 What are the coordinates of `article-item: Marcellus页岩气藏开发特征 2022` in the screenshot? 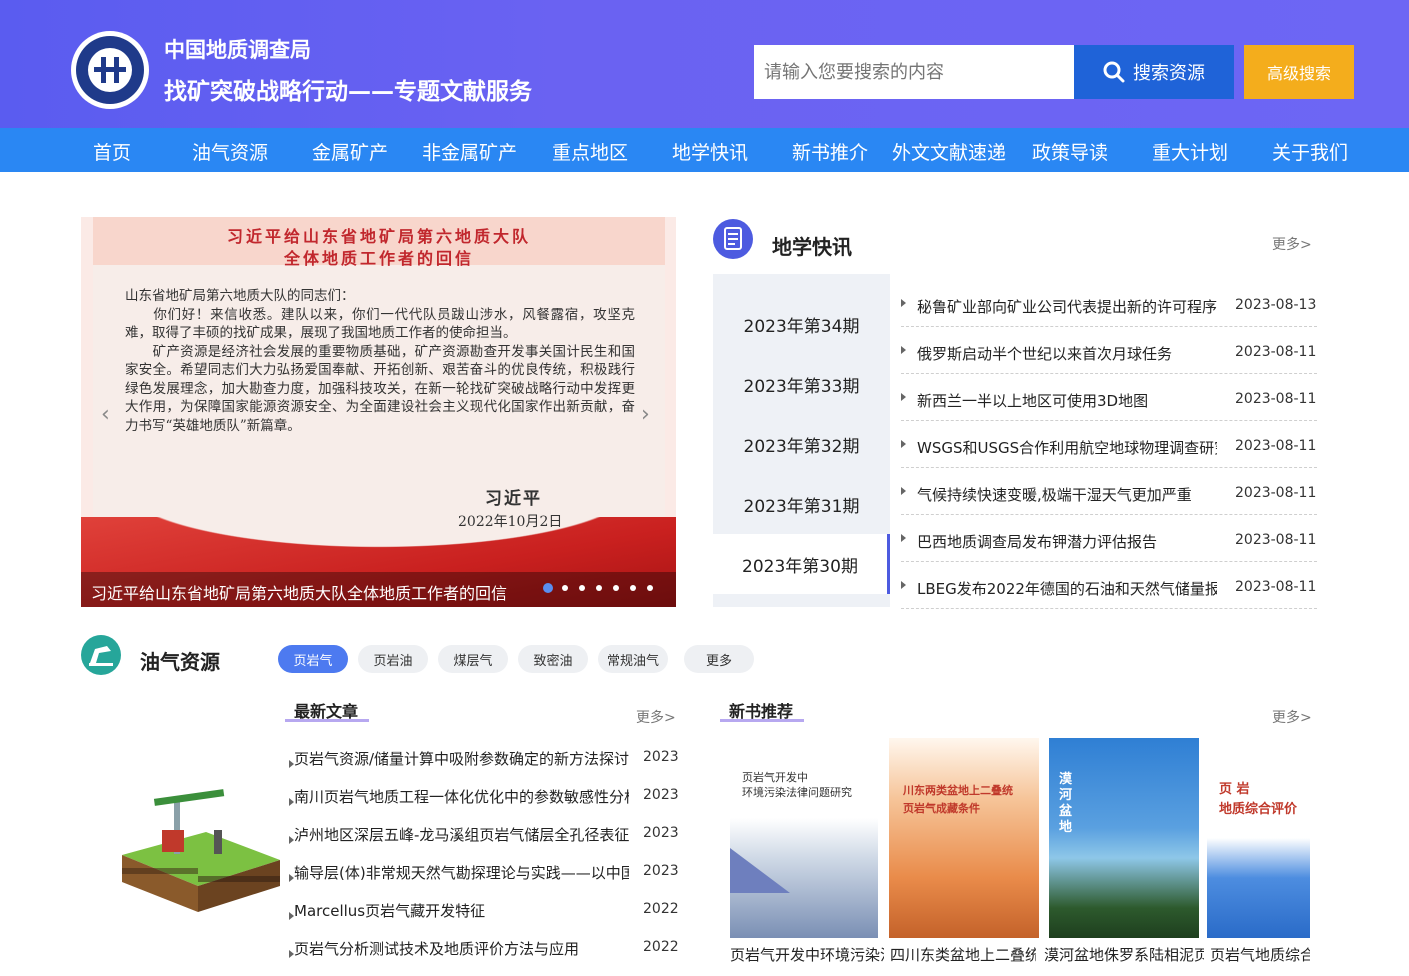 It's located at (484, 919).